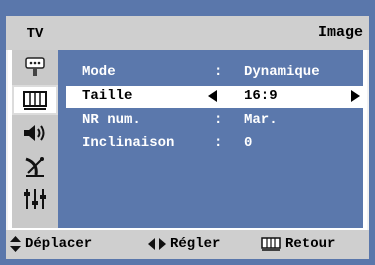 Image resolution: width=375 pixels, height=265 pixels. Describe the element at coordinates (128, 143) in the screenshot. I see `row-label: Inclinaison` at that location.